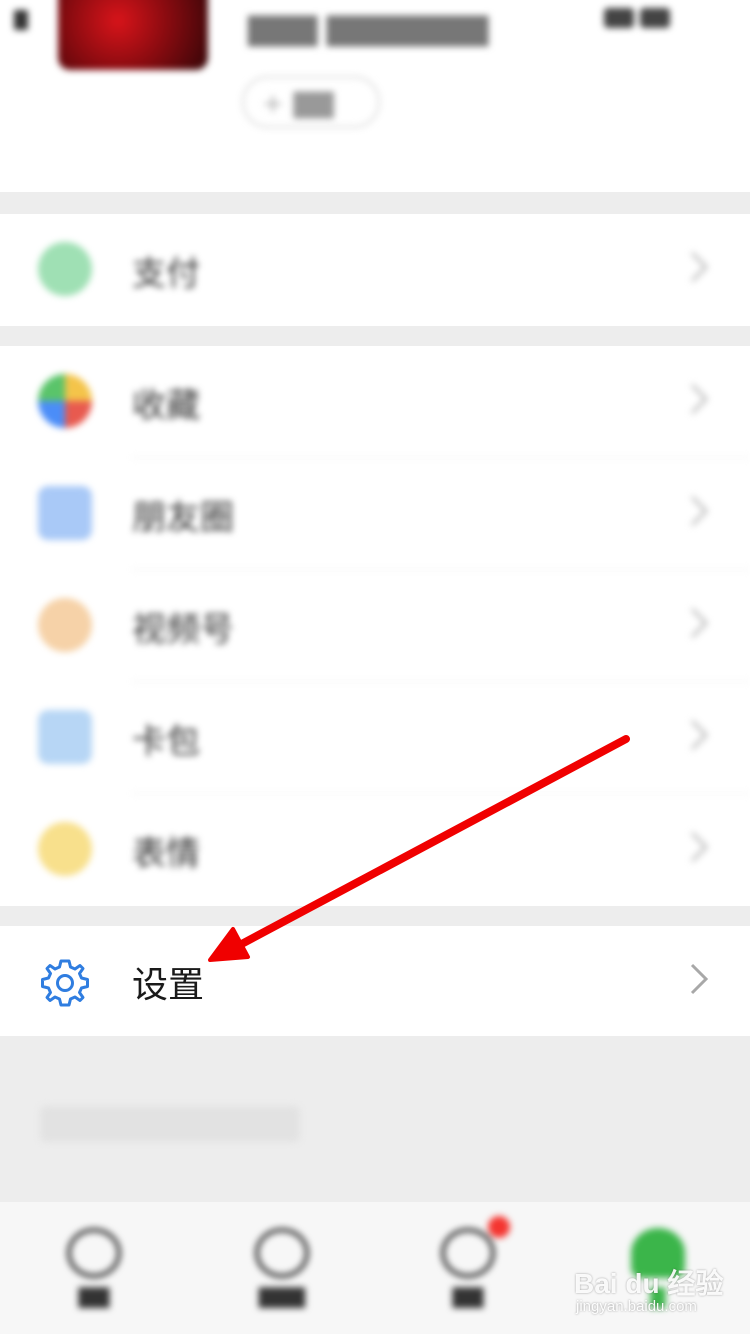 The image size is (750, 1334). What do you see at coordinates (368, 29) in the screenshot?
I see `profile-name: ▇▇▇ ▇▇▇▇▇▇▇` at bounding box center [368, 29].